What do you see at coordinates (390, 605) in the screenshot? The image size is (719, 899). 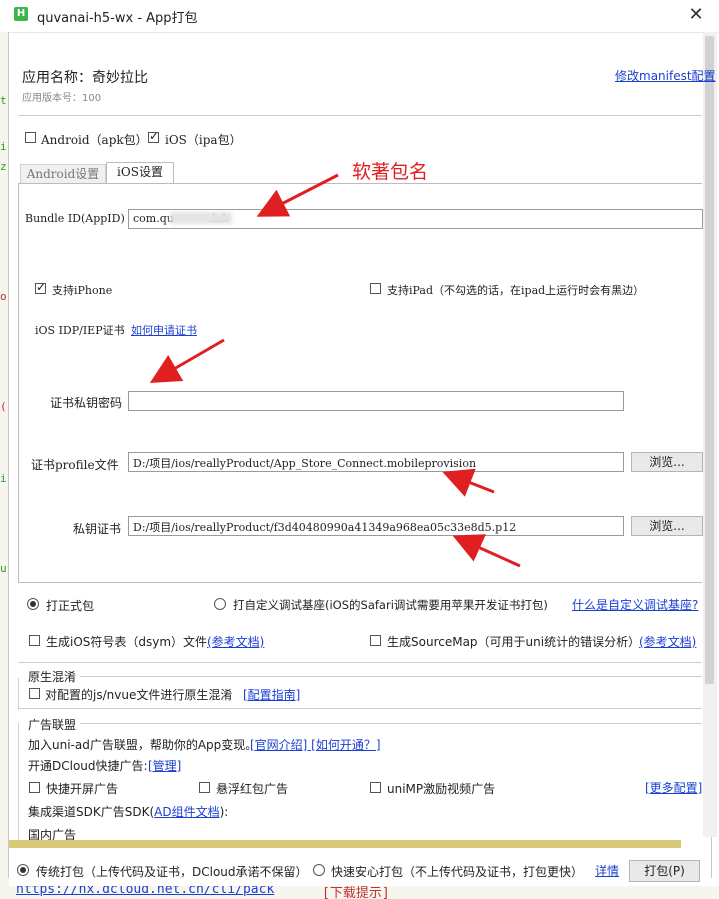 I see `custom-base-label: 打自定义调试基座(iOS的Safari调试需要用苹果开发证书打包)` at bounding box center [390, 605].